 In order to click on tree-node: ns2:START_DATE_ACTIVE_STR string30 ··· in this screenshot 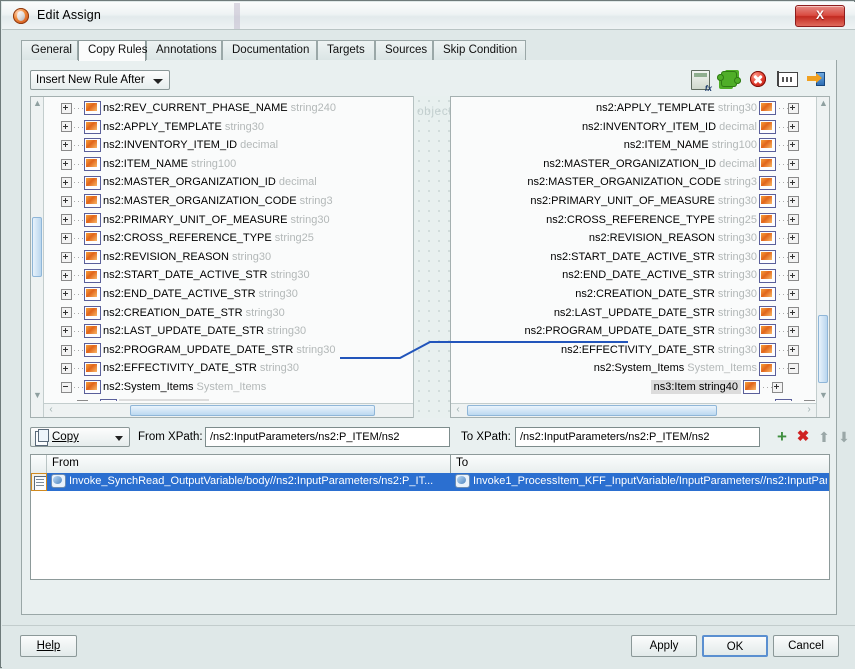, I will do `click(634, 257)`.